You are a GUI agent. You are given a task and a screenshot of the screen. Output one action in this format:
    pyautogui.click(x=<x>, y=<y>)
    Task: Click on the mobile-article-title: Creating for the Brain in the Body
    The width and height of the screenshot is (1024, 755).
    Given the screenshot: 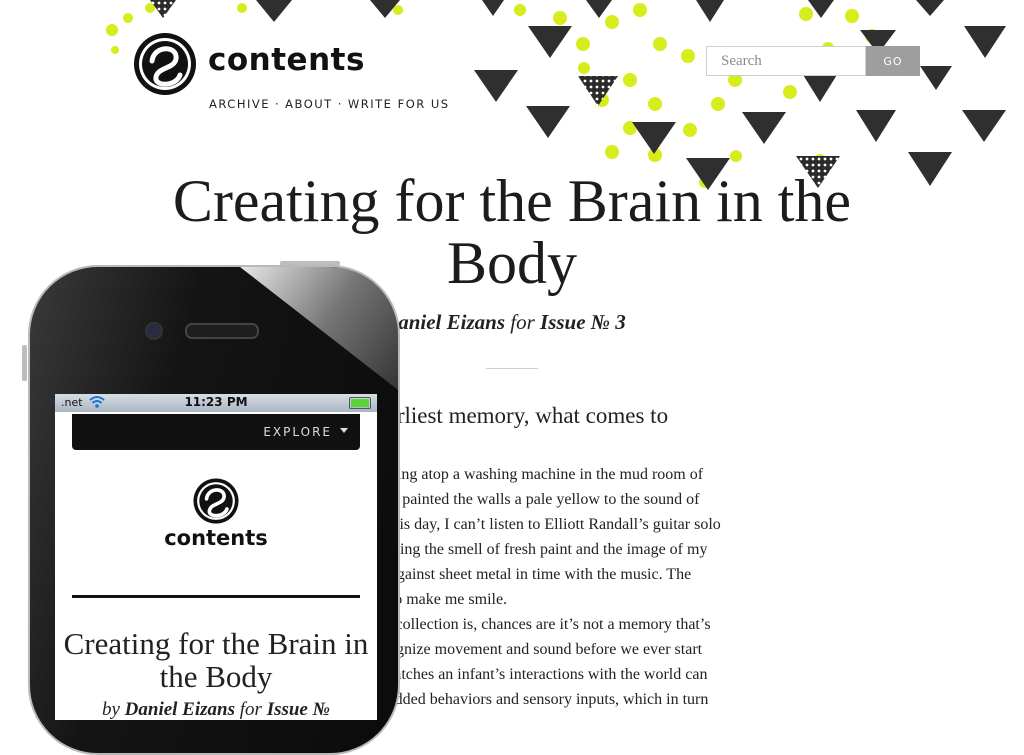 What is the action you would take?
    pyautogui.click(x=216, y=660)
    